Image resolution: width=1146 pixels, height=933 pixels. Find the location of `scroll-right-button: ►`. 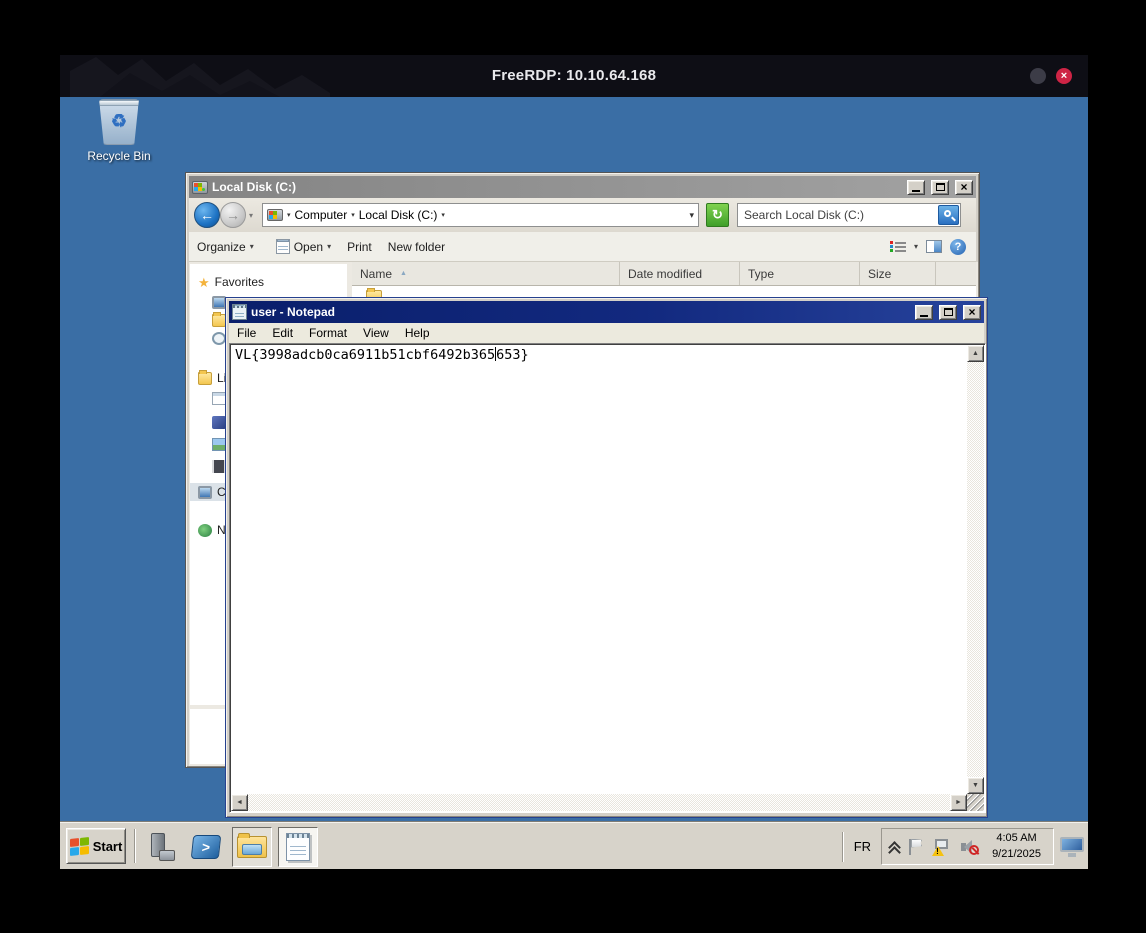

scroll-right-button: ► is located at coordinates (958, 802).